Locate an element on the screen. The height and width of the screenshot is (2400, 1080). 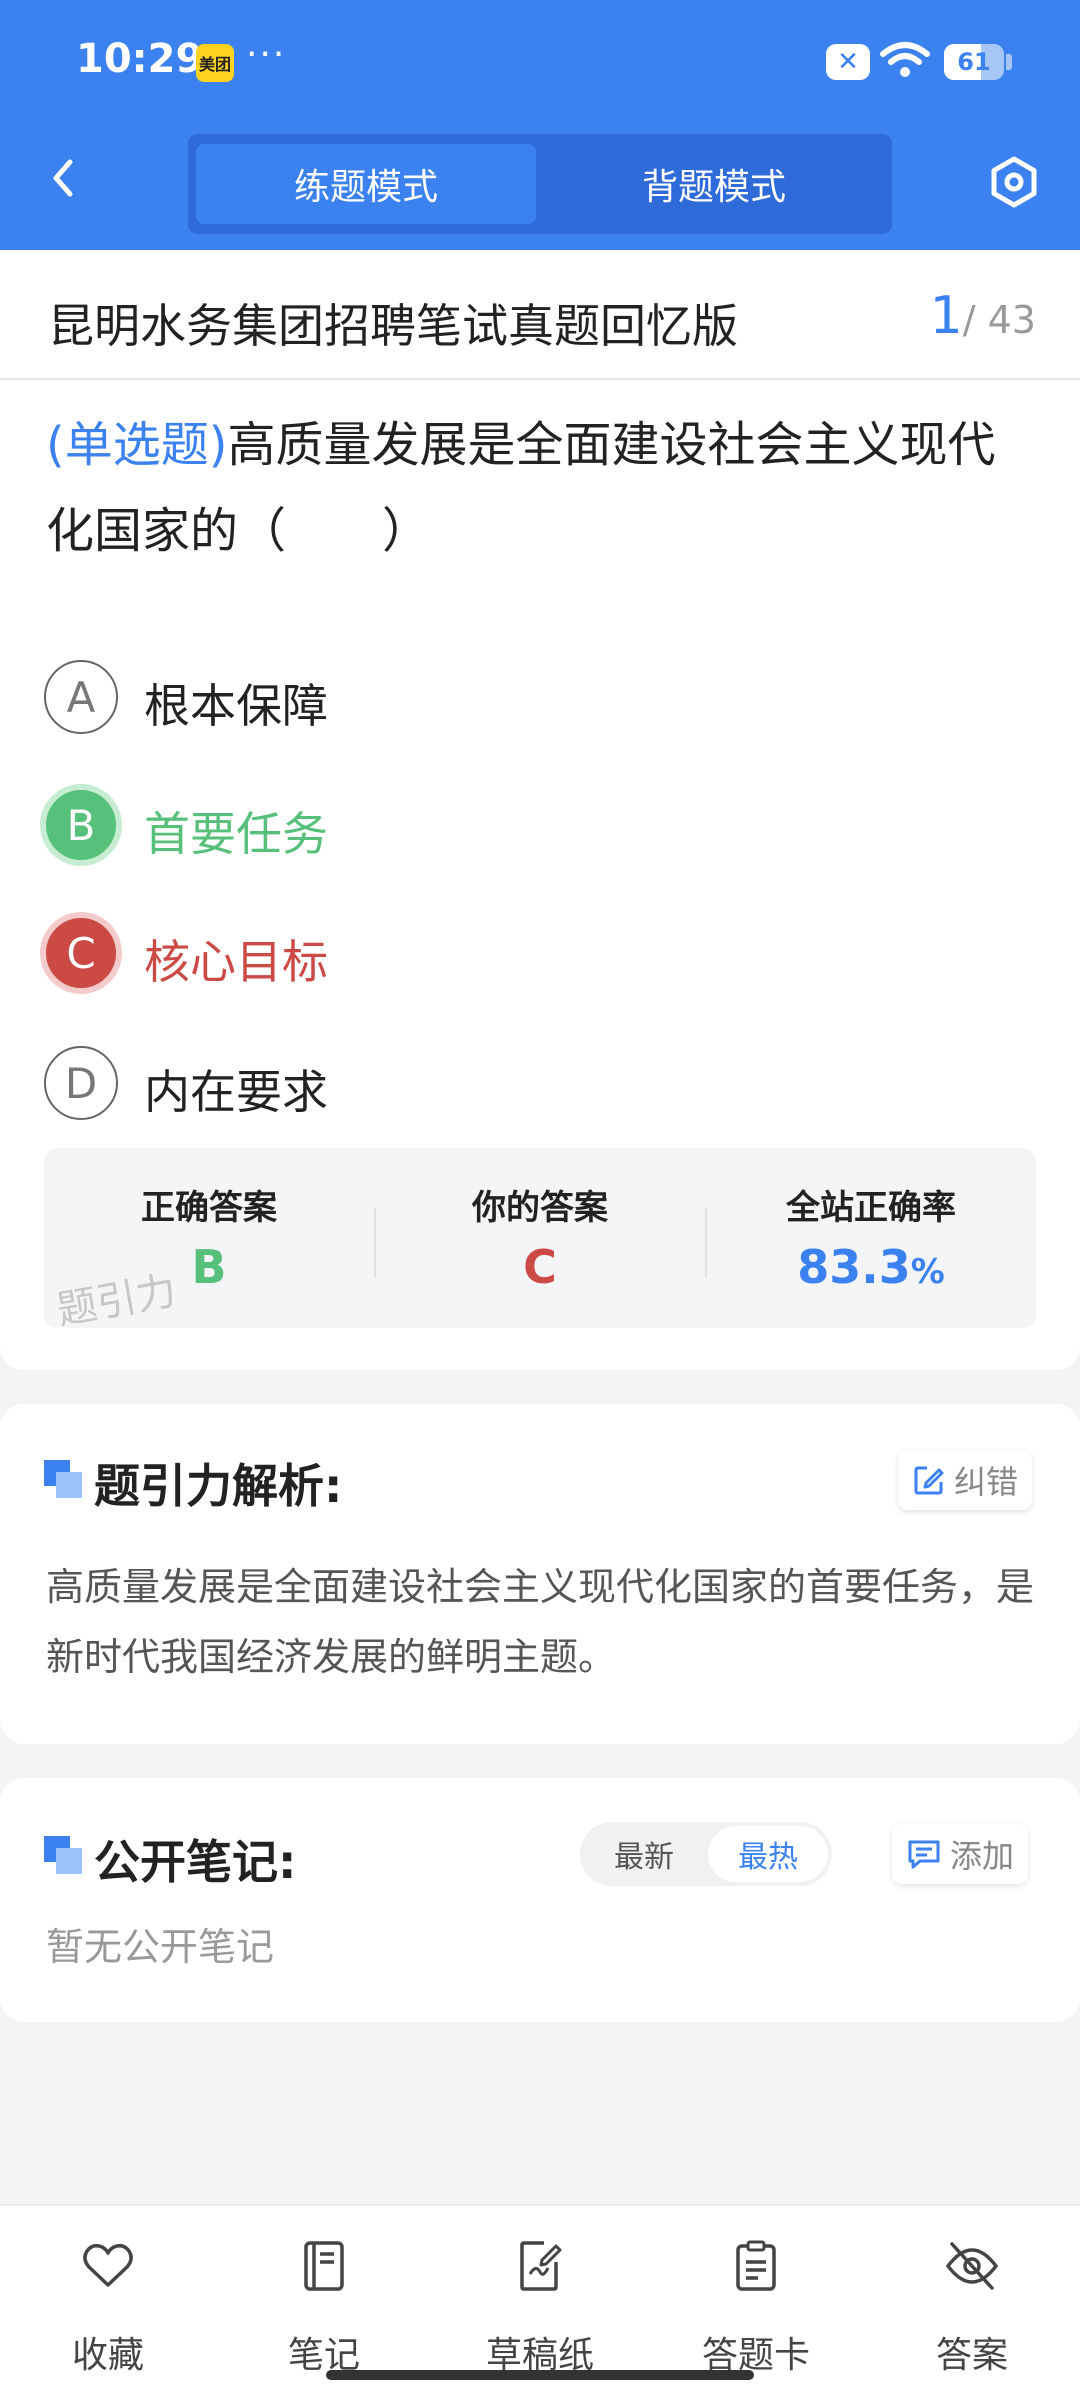
notes-title: 公开笔记: is located at coordinates (195, 1862).